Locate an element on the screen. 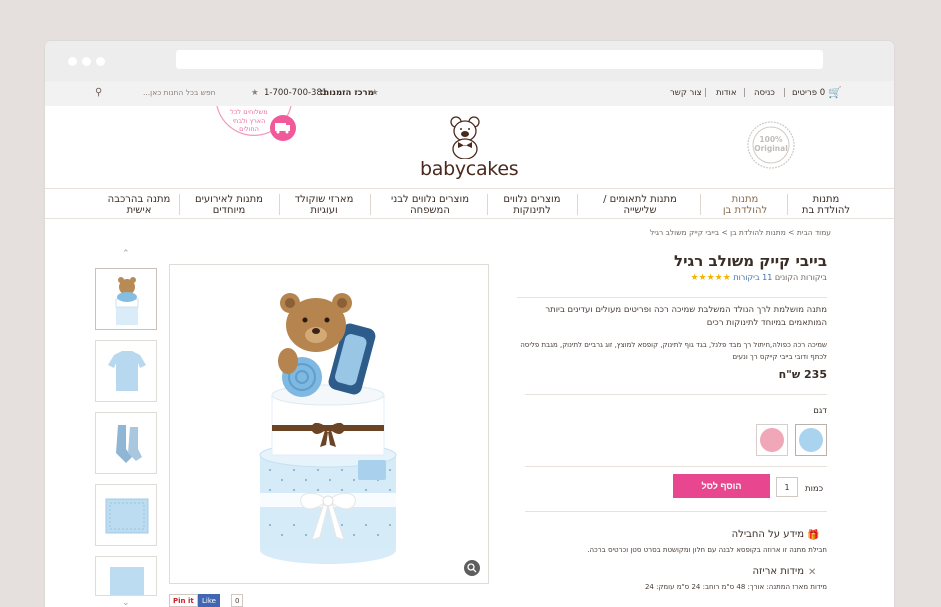 Image resolution: width=941 pixels, height=607 pixels. baby-cake-image is located at coordinates (369, 434).